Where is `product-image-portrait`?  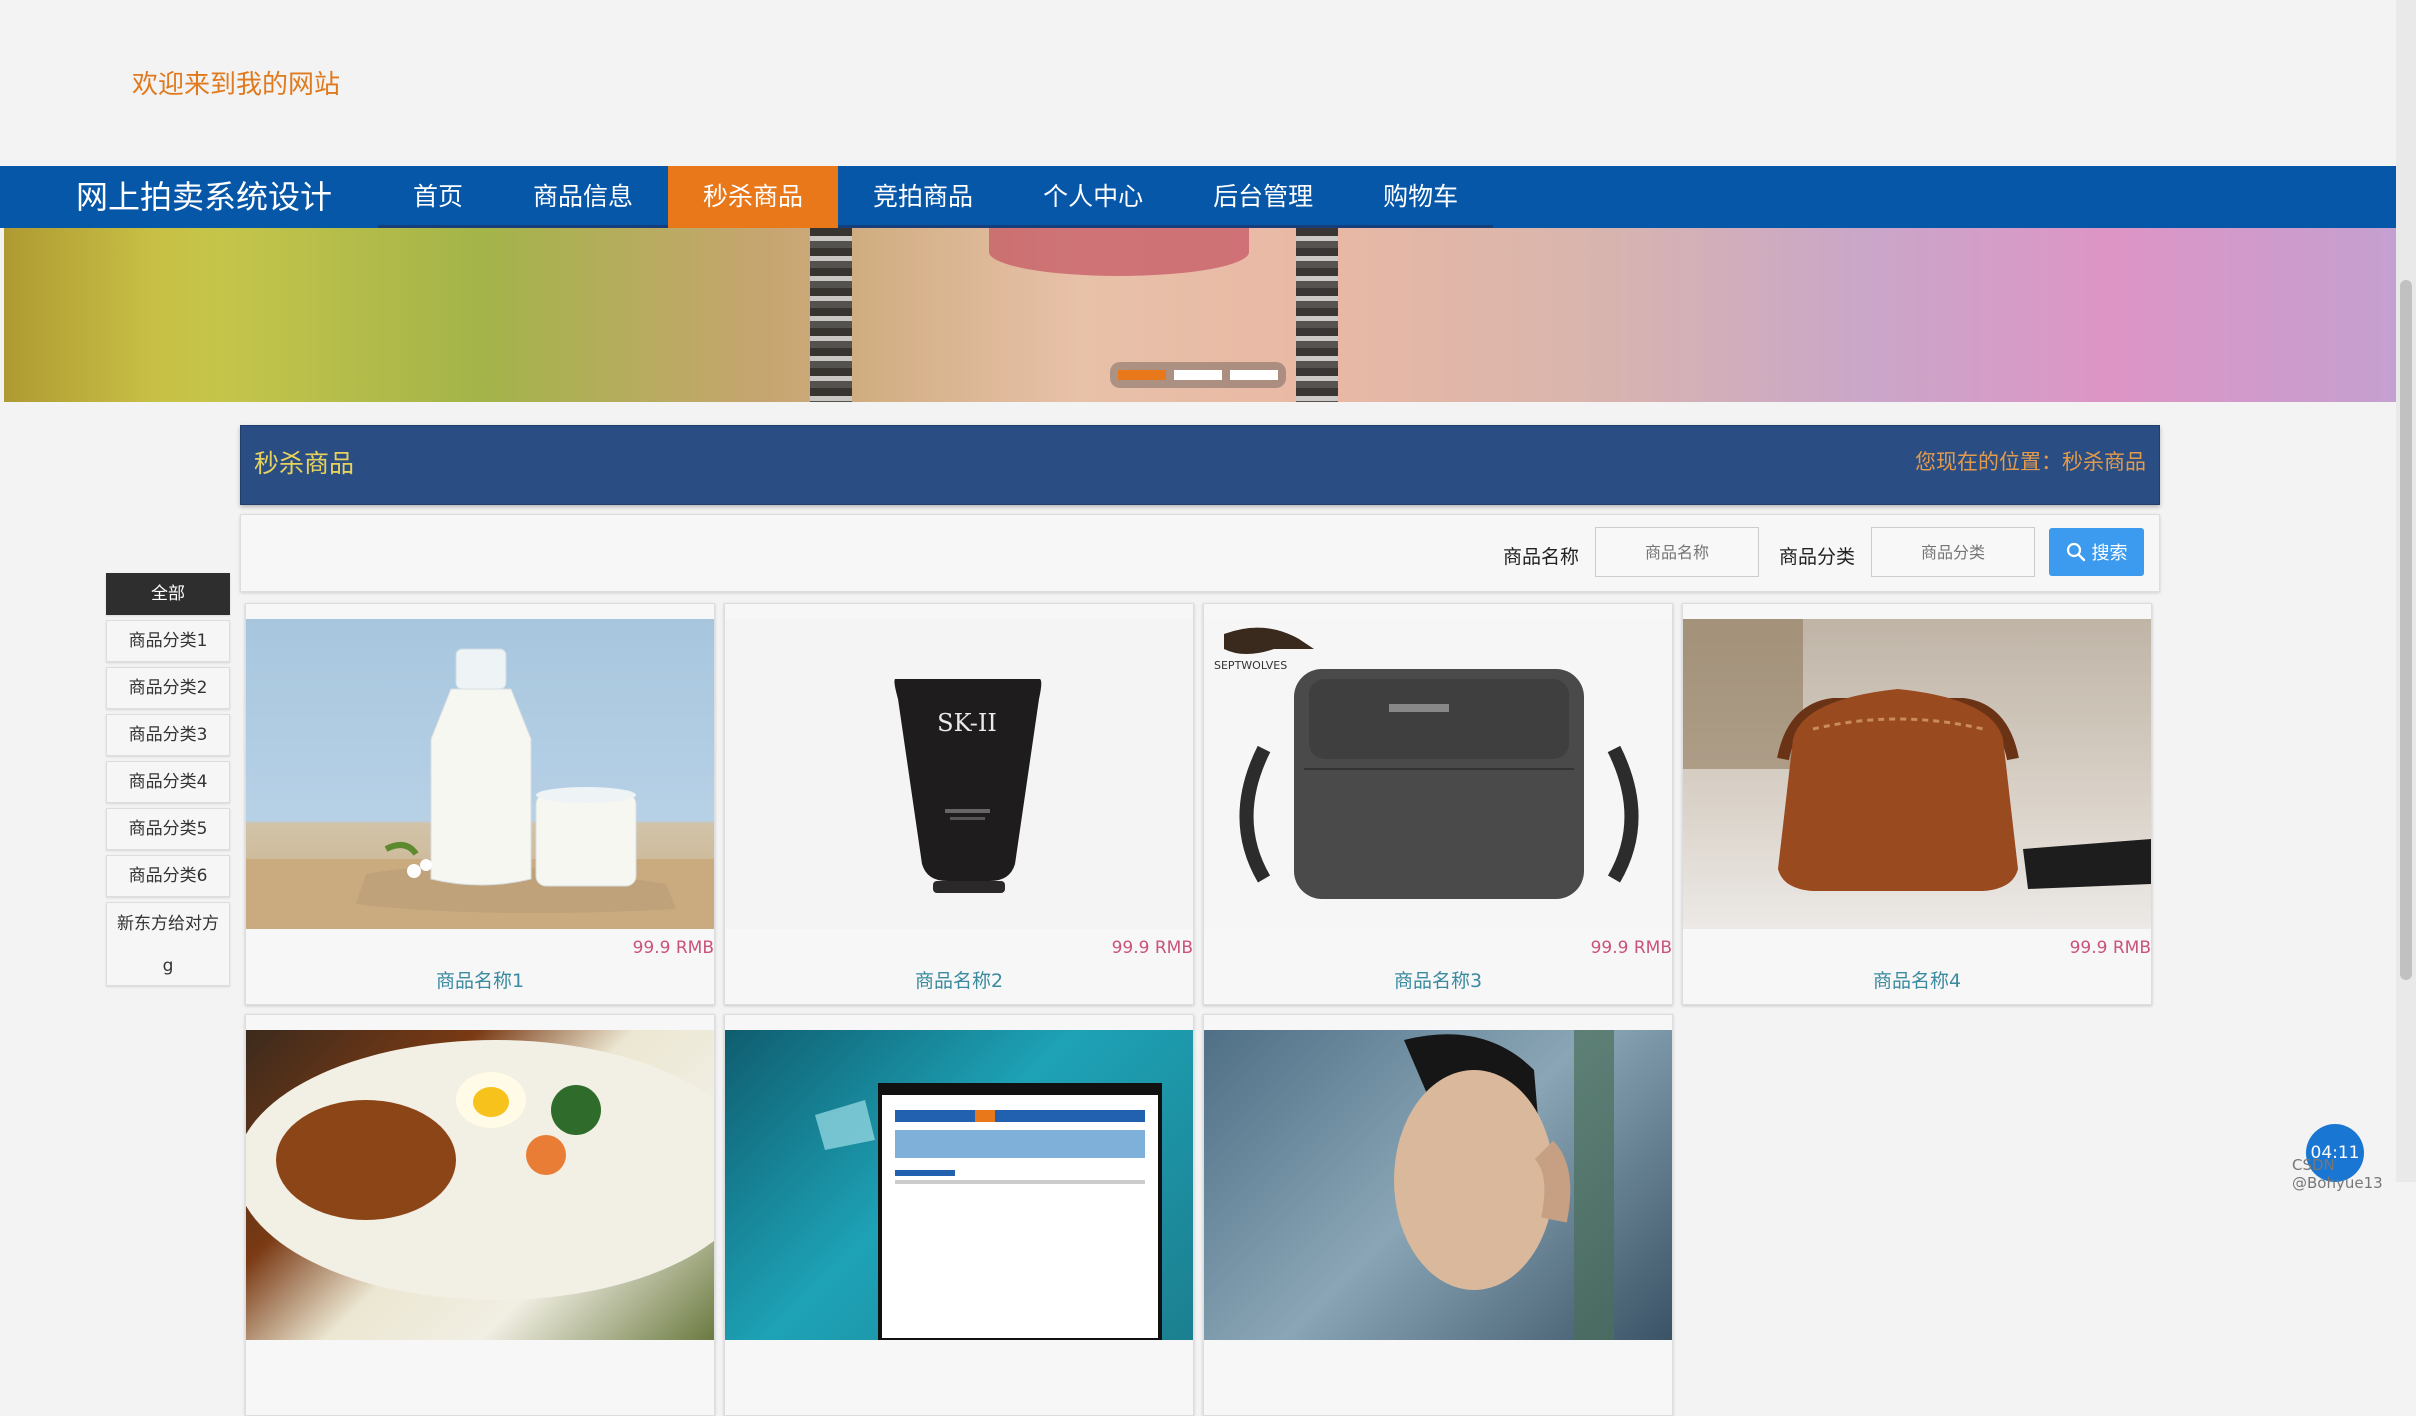 product-image-portrait is located at coordinates (1438, 1185).